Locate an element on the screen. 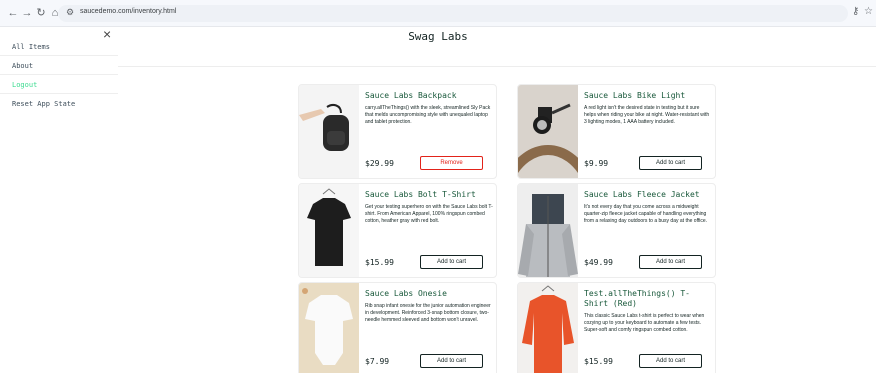  side-menu: × All Items About Logout Reset App State is located at coordinates (59, 200).